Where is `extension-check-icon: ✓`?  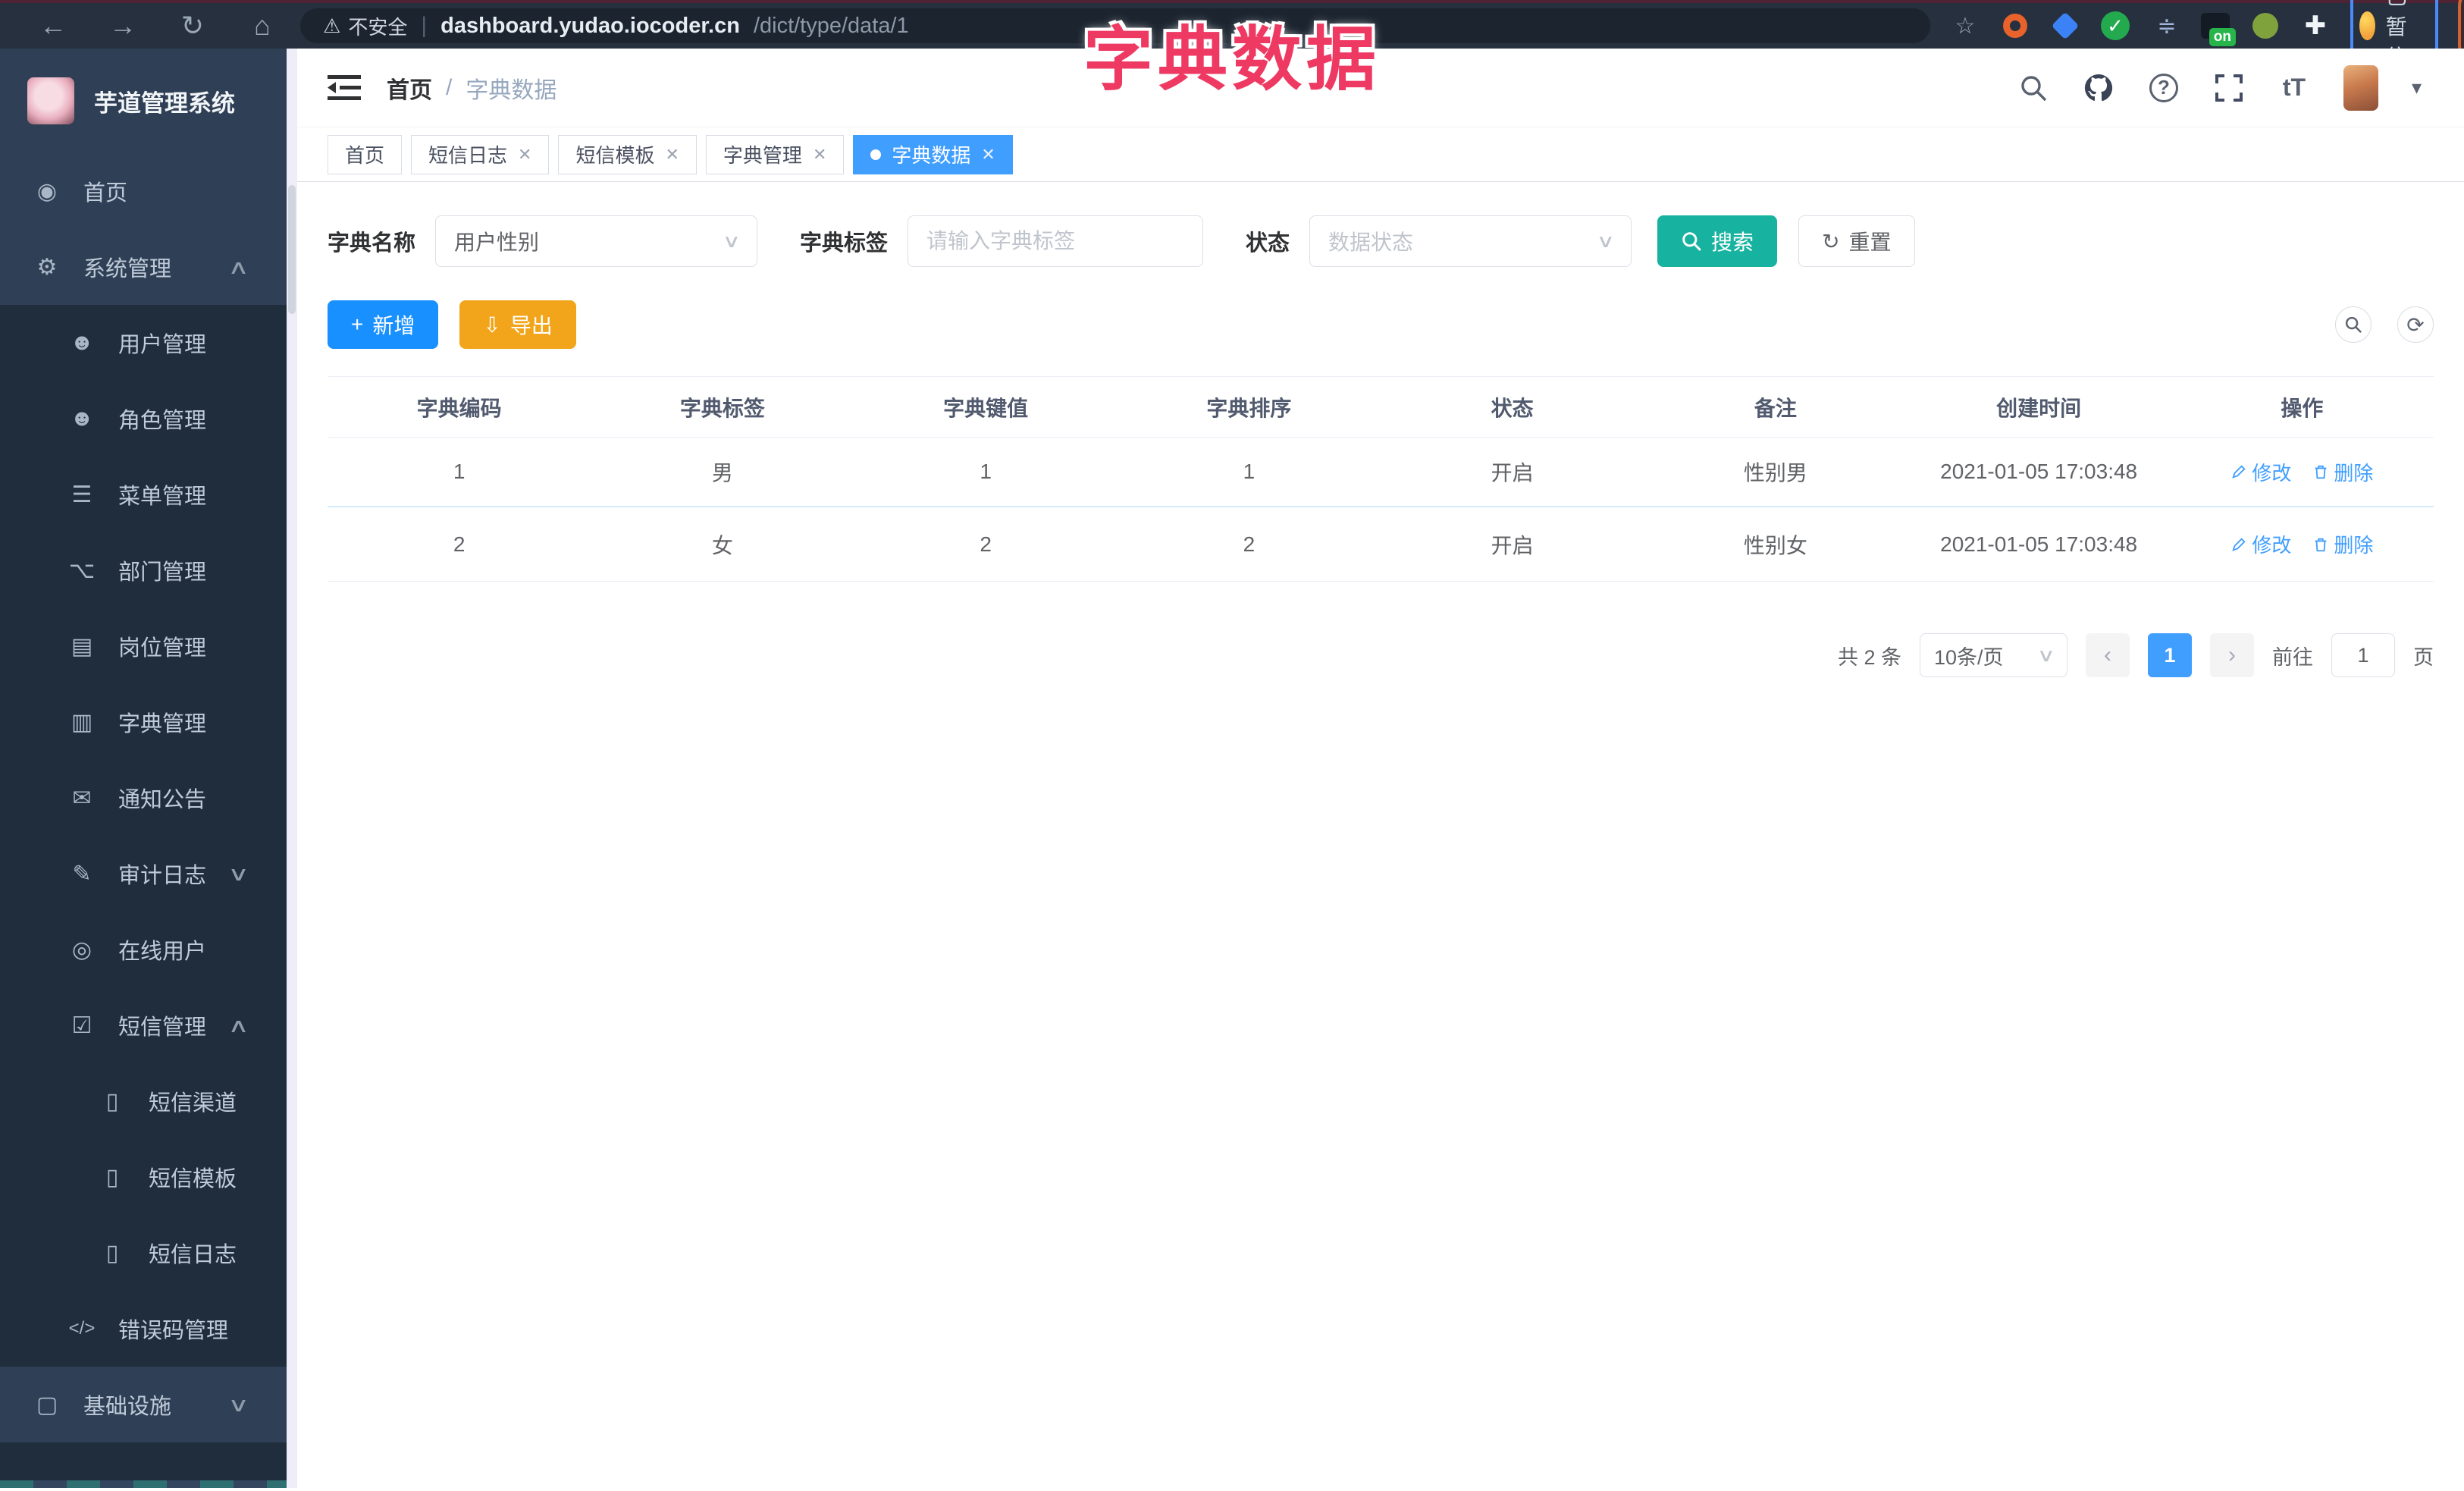
extension-check-icon: ✓ is located at coordinates (2115, 26).